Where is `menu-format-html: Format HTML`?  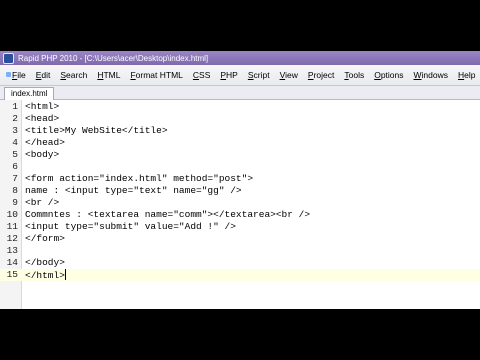
menu-format-html: Format HTML is located at coordinates (156, 75).